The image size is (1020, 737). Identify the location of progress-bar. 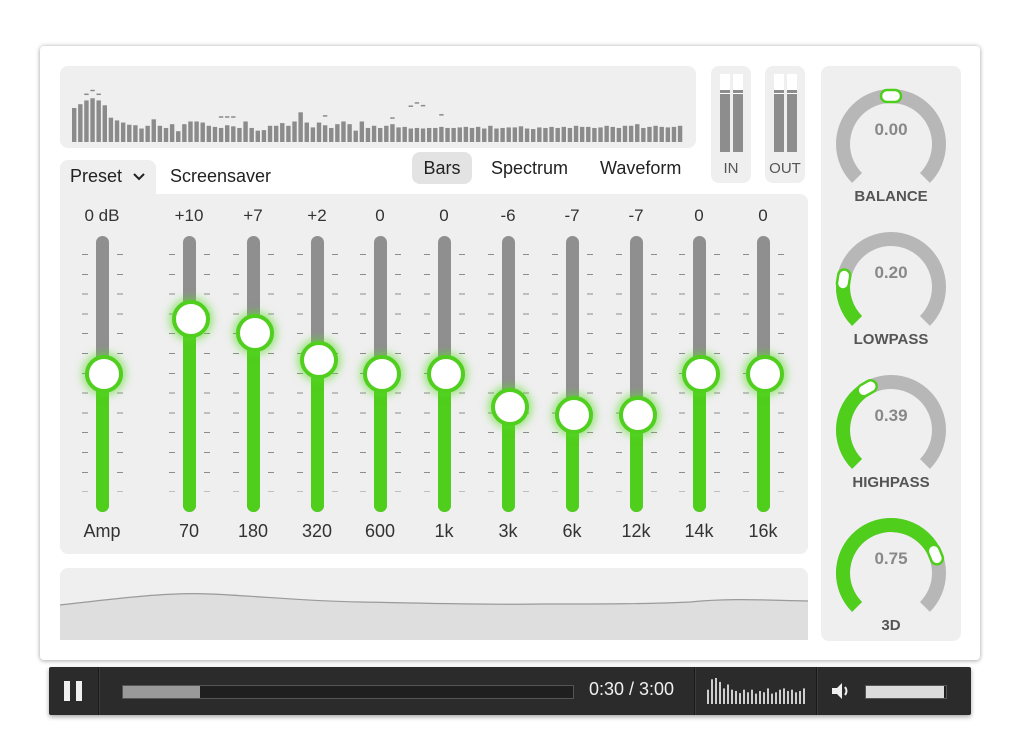
(348, 692).